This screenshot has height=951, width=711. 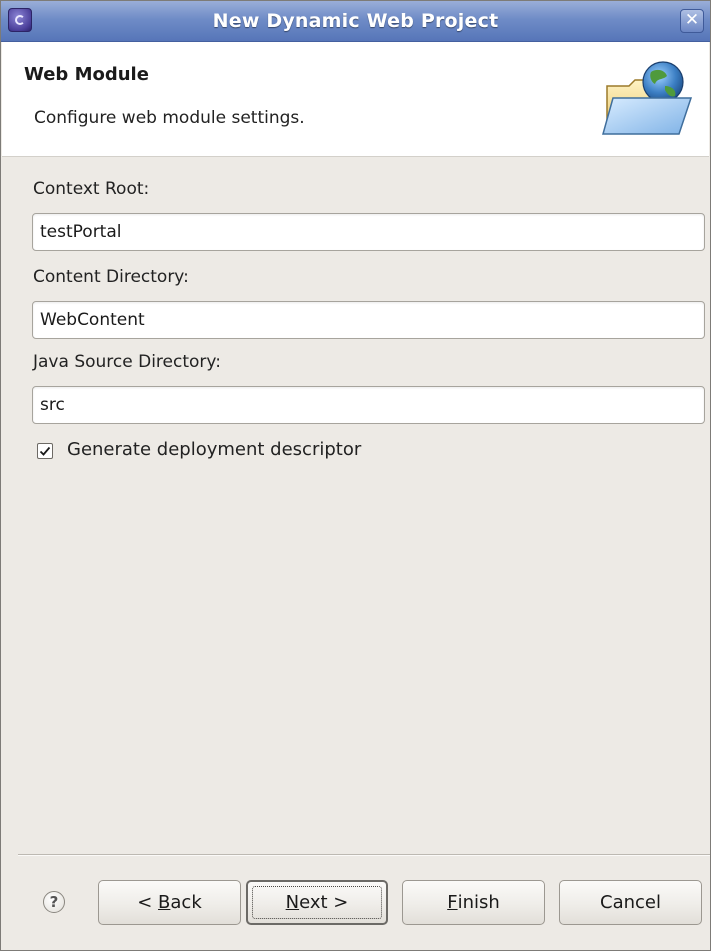 What do you see at coordinates (647, 98) in the screenshot?
I see `folder-globe-icon` at bounding box center [647, 98].